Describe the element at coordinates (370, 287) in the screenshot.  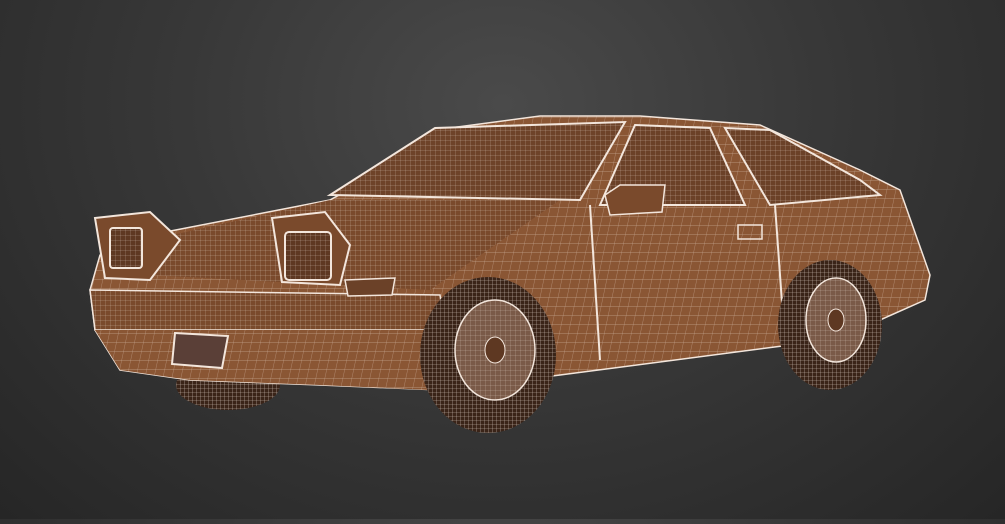
I see `turn-signal` at that location.